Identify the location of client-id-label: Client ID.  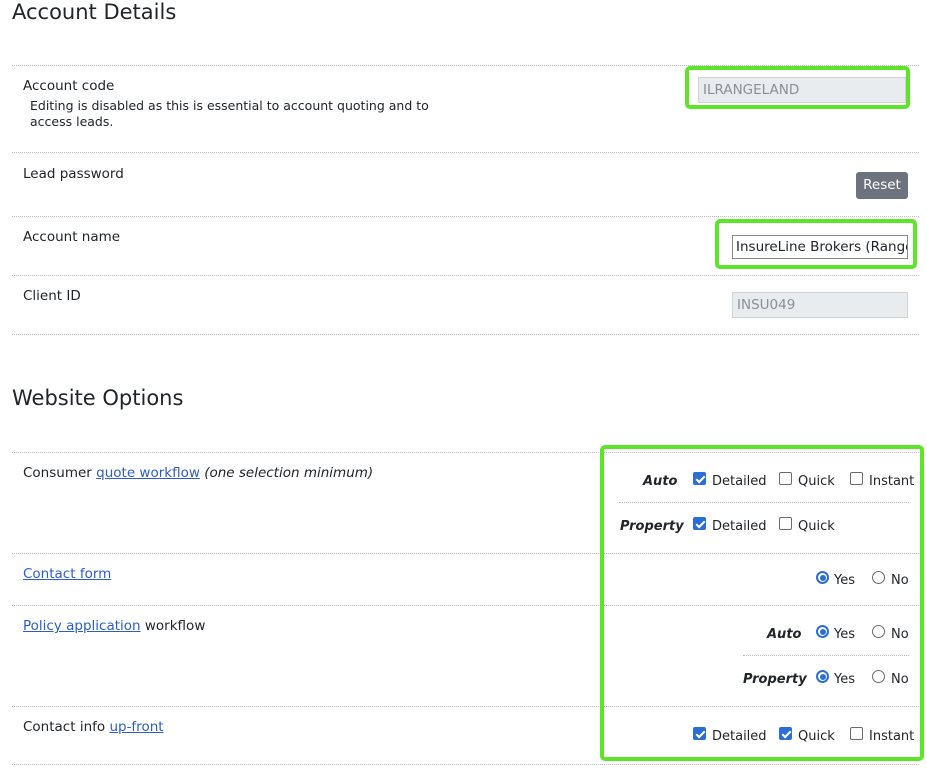
(52, 296).